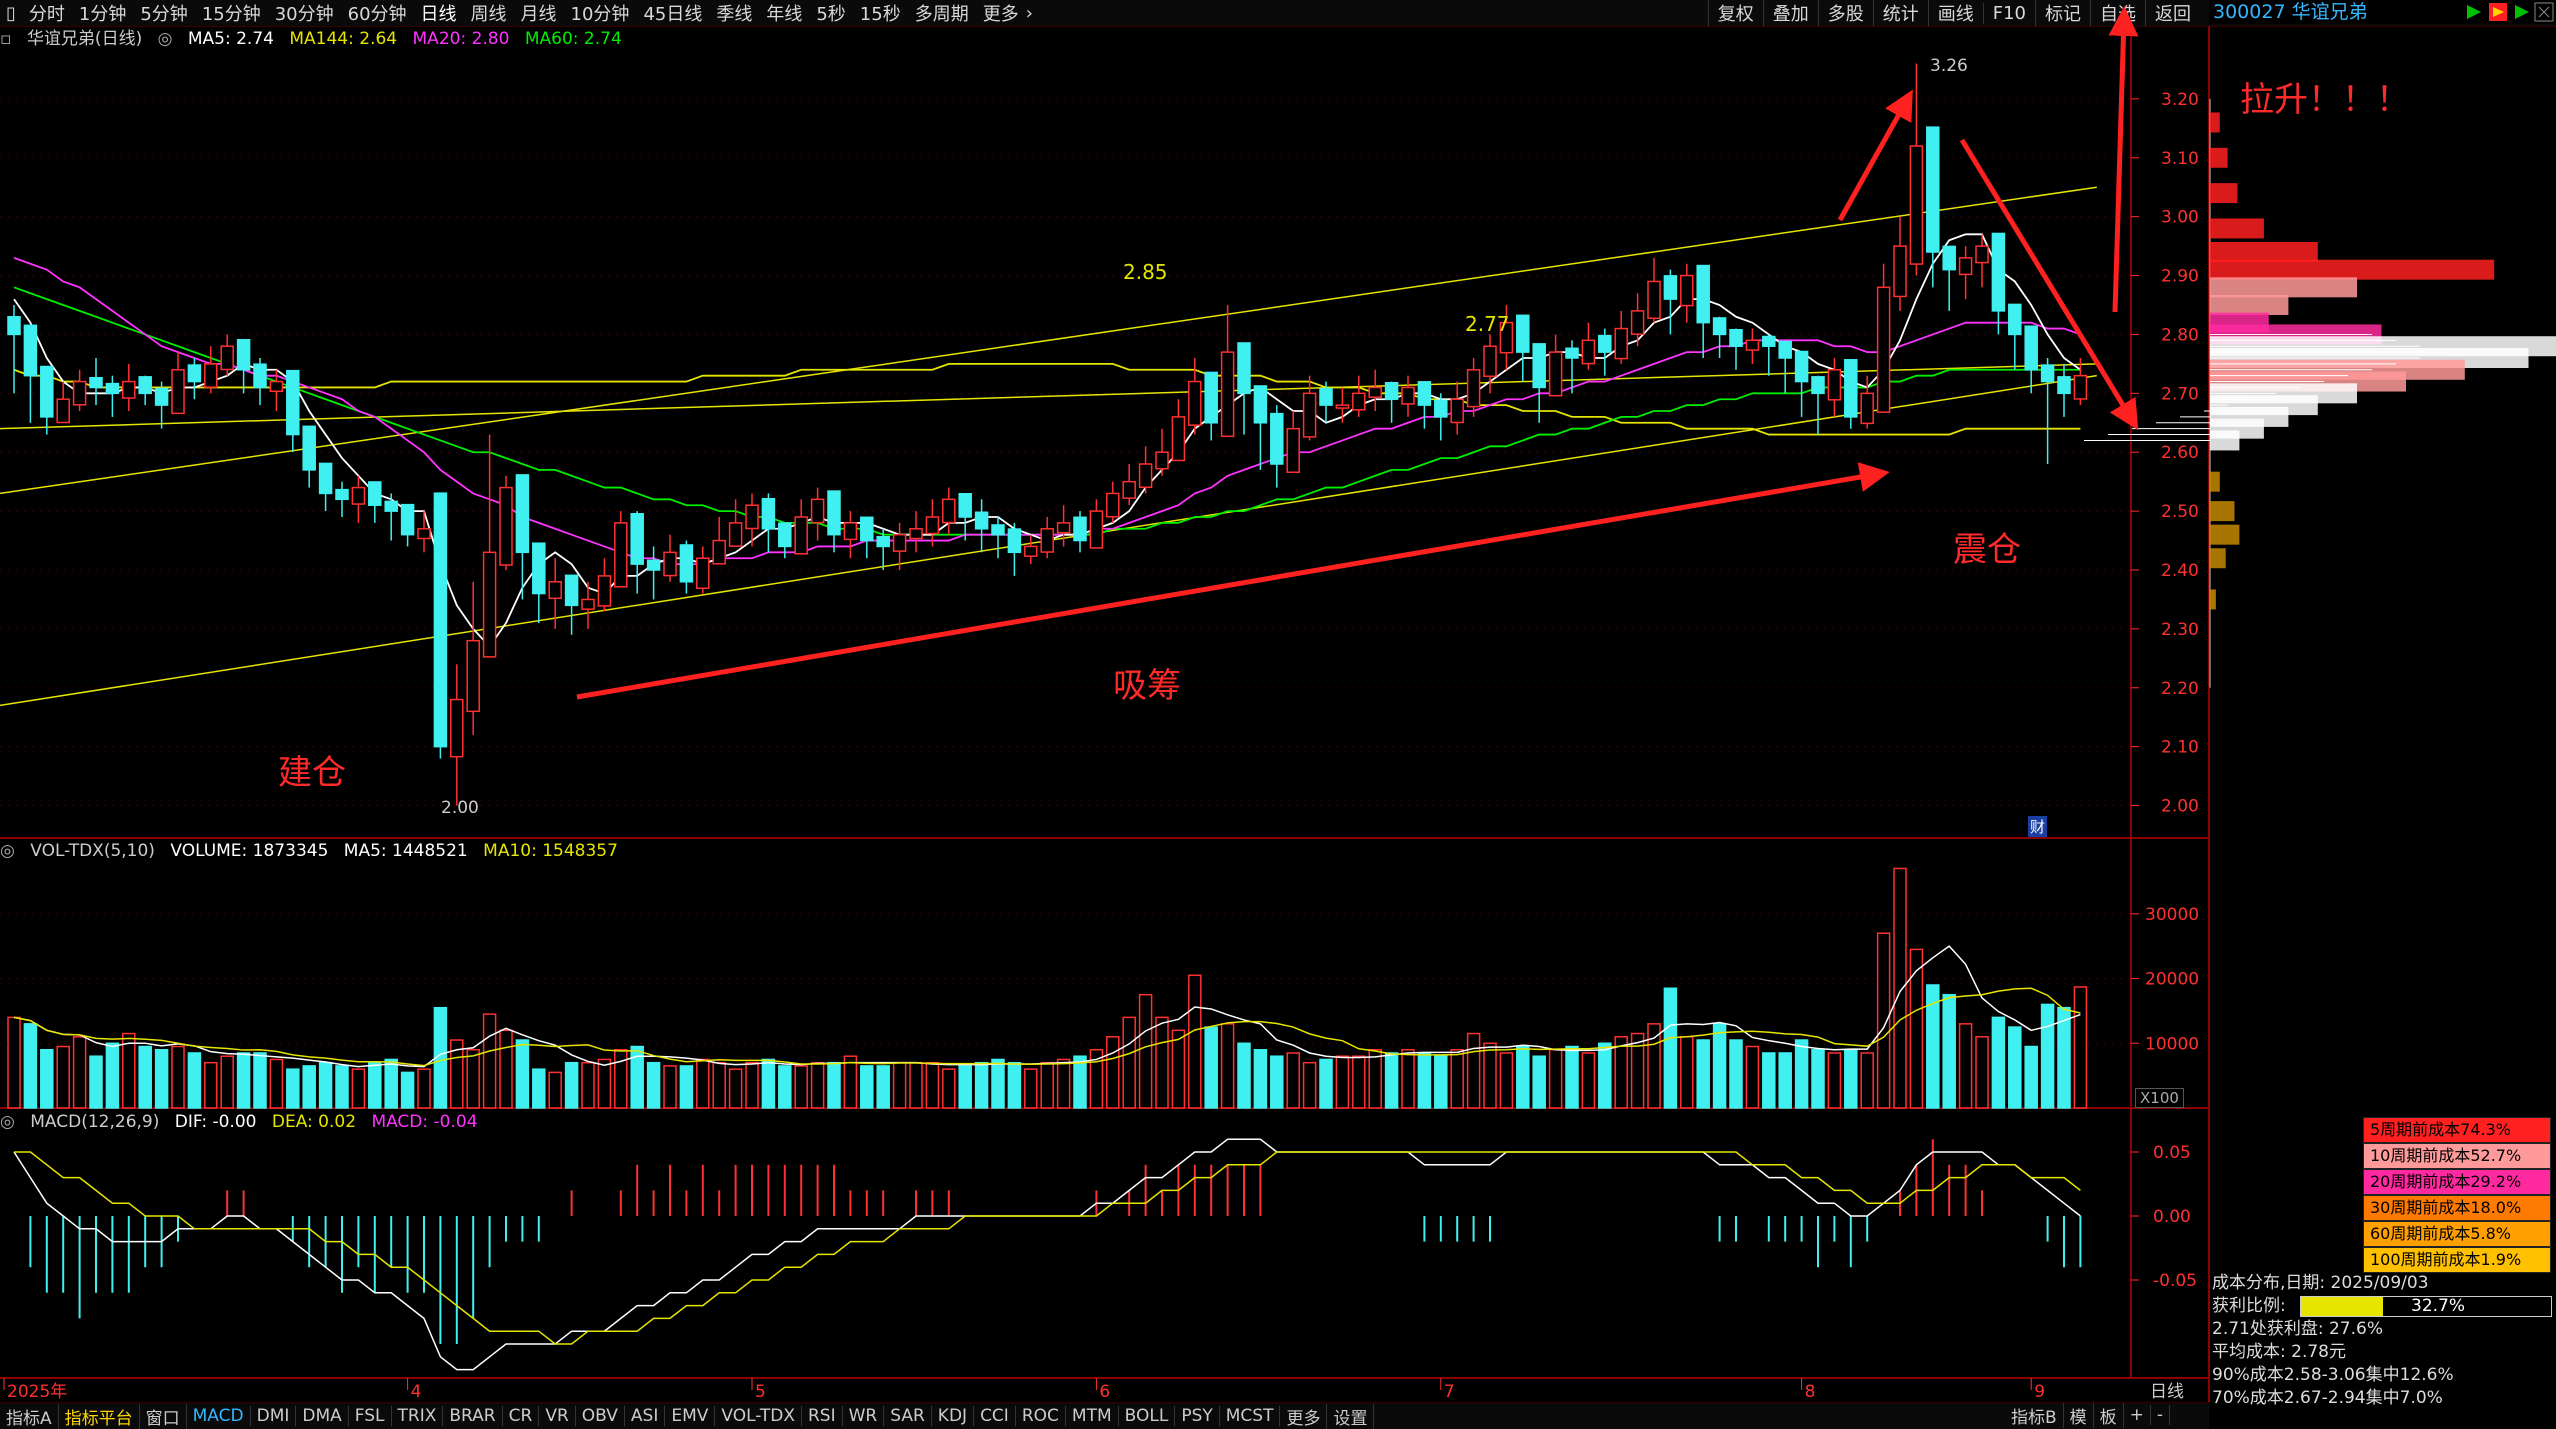  Describe the element at coordinates (2457, 1156) in the screenshot. I see `cost-period-row: 10周期前成本52.7%` at that location.